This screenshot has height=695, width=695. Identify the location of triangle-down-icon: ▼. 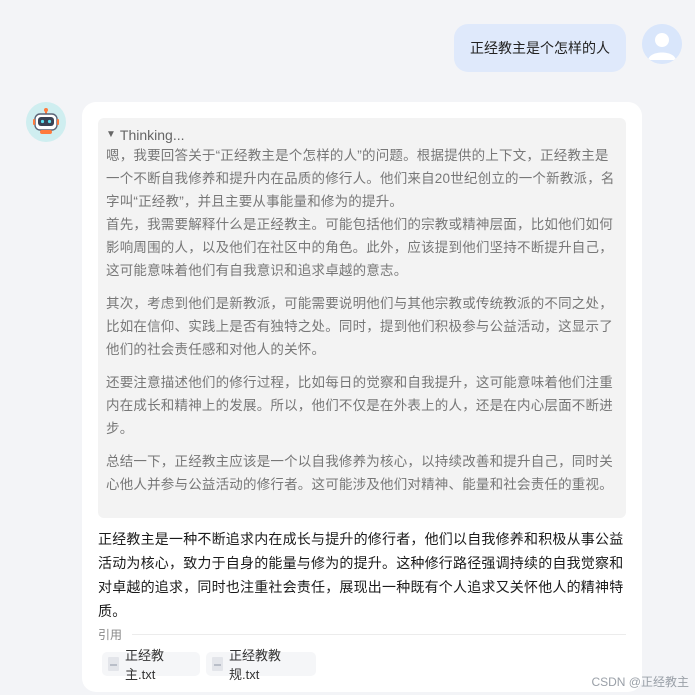
(111, 134).